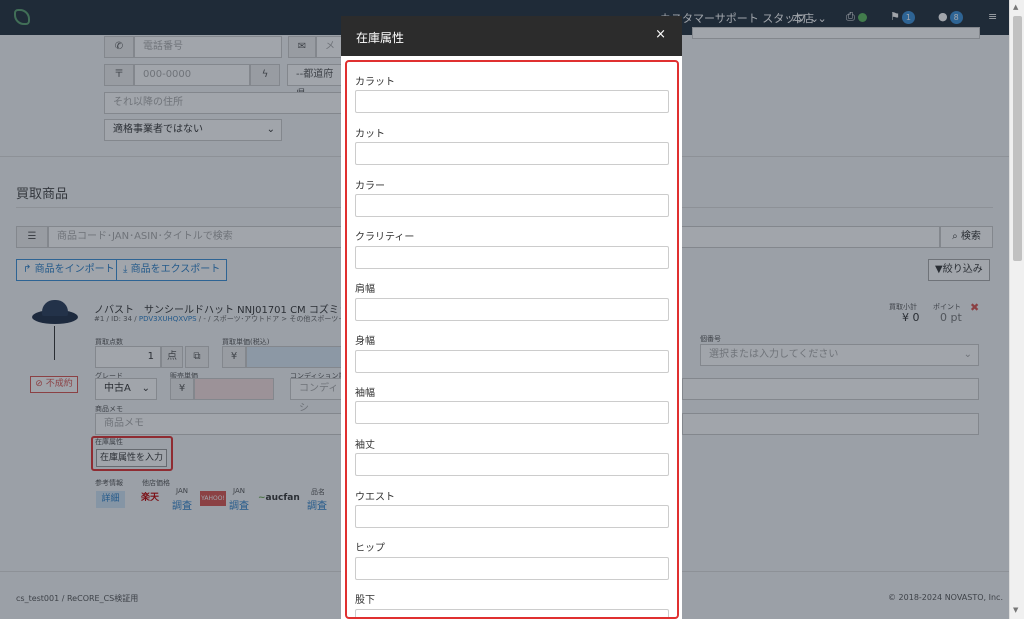 The width and height of the screenshot is (1024, 619). I want to click on attr-input-hip, so click(512, 568).